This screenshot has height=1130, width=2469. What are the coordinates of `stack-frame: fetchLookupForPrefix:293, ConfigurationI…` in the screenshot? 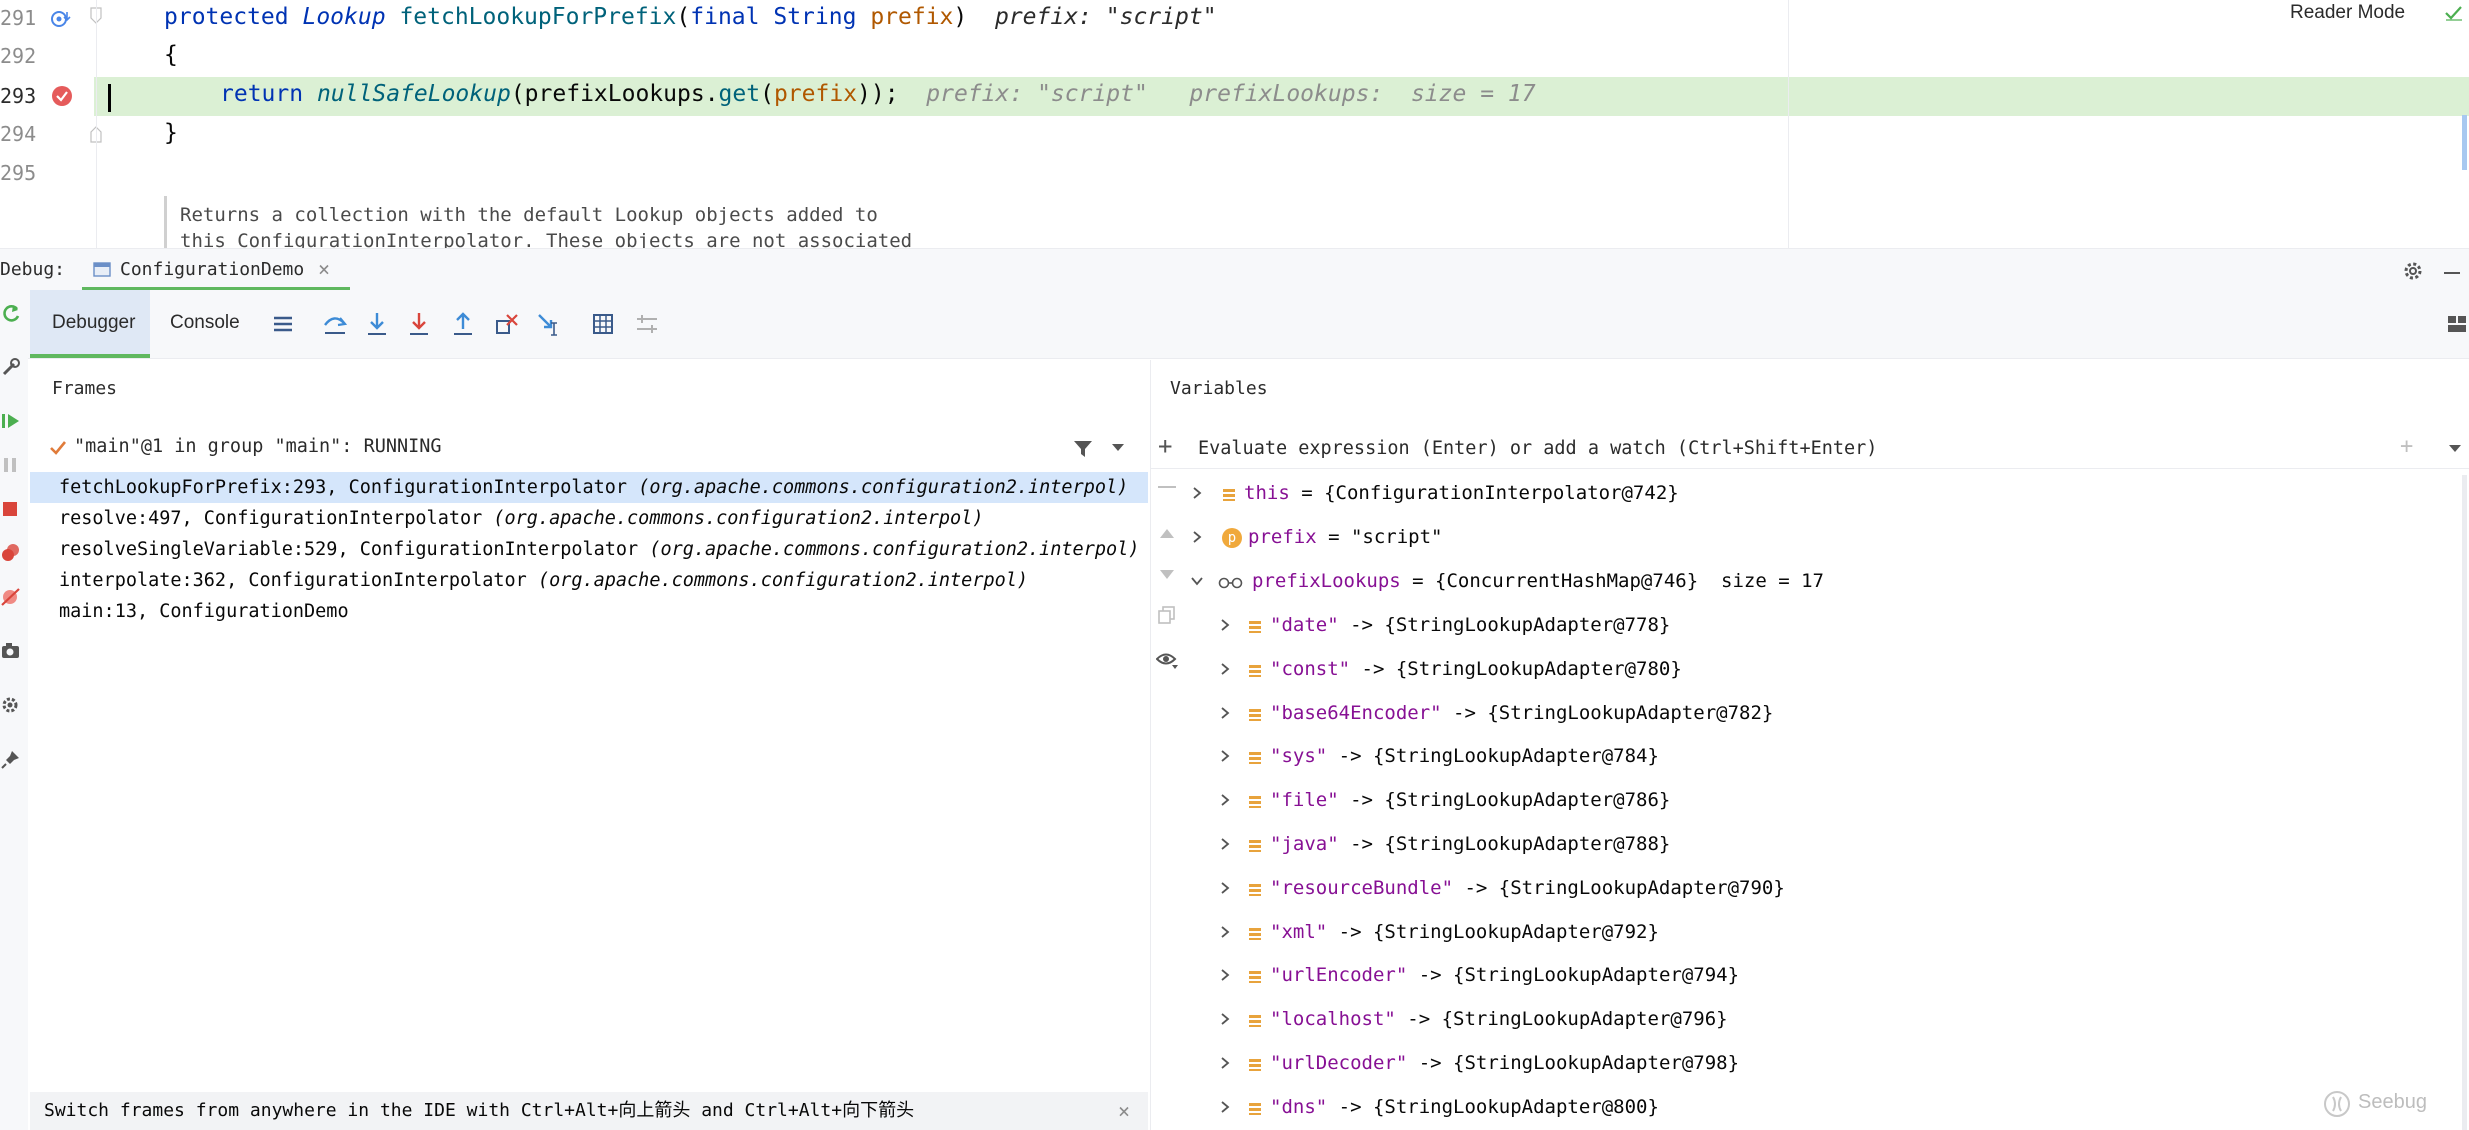 It's located at (589, 487).